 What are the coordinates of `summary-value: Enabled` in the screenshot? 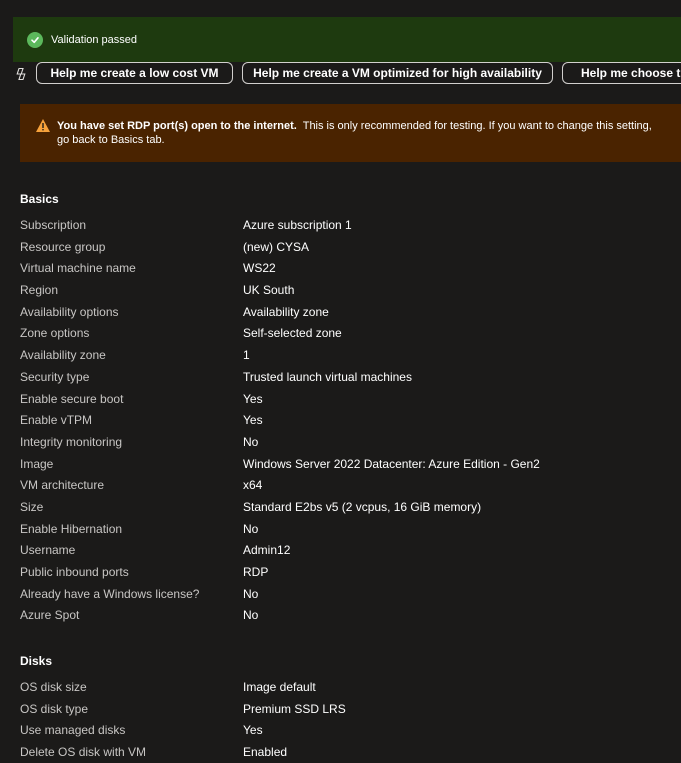 It's located at (265, 752).